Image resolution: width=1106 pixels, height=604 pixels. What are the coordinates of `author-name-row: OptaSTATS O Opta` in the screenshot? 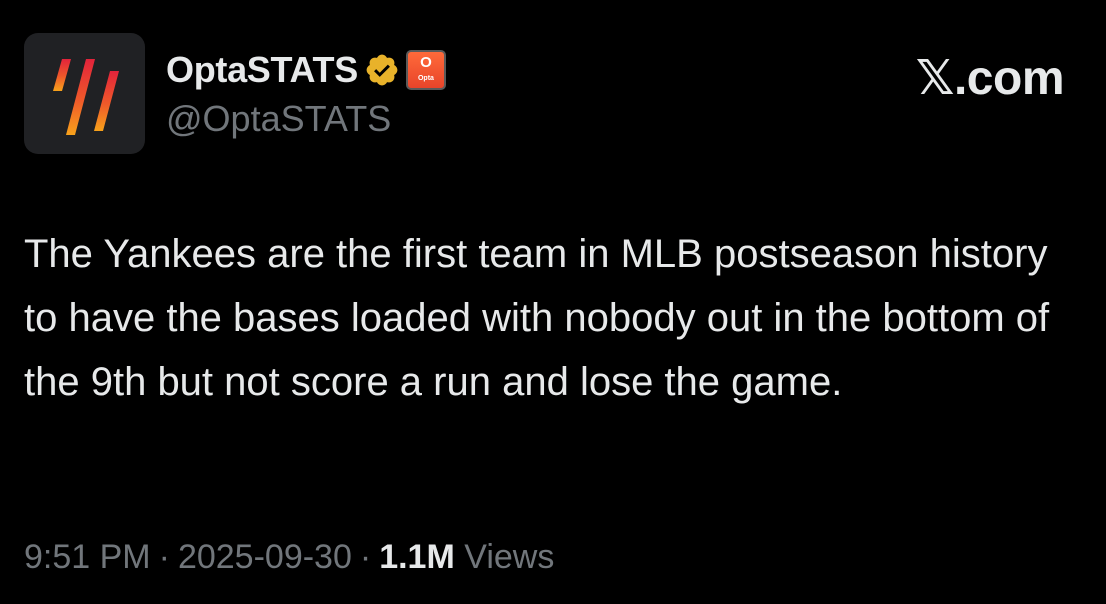 It's located at (306, 70).